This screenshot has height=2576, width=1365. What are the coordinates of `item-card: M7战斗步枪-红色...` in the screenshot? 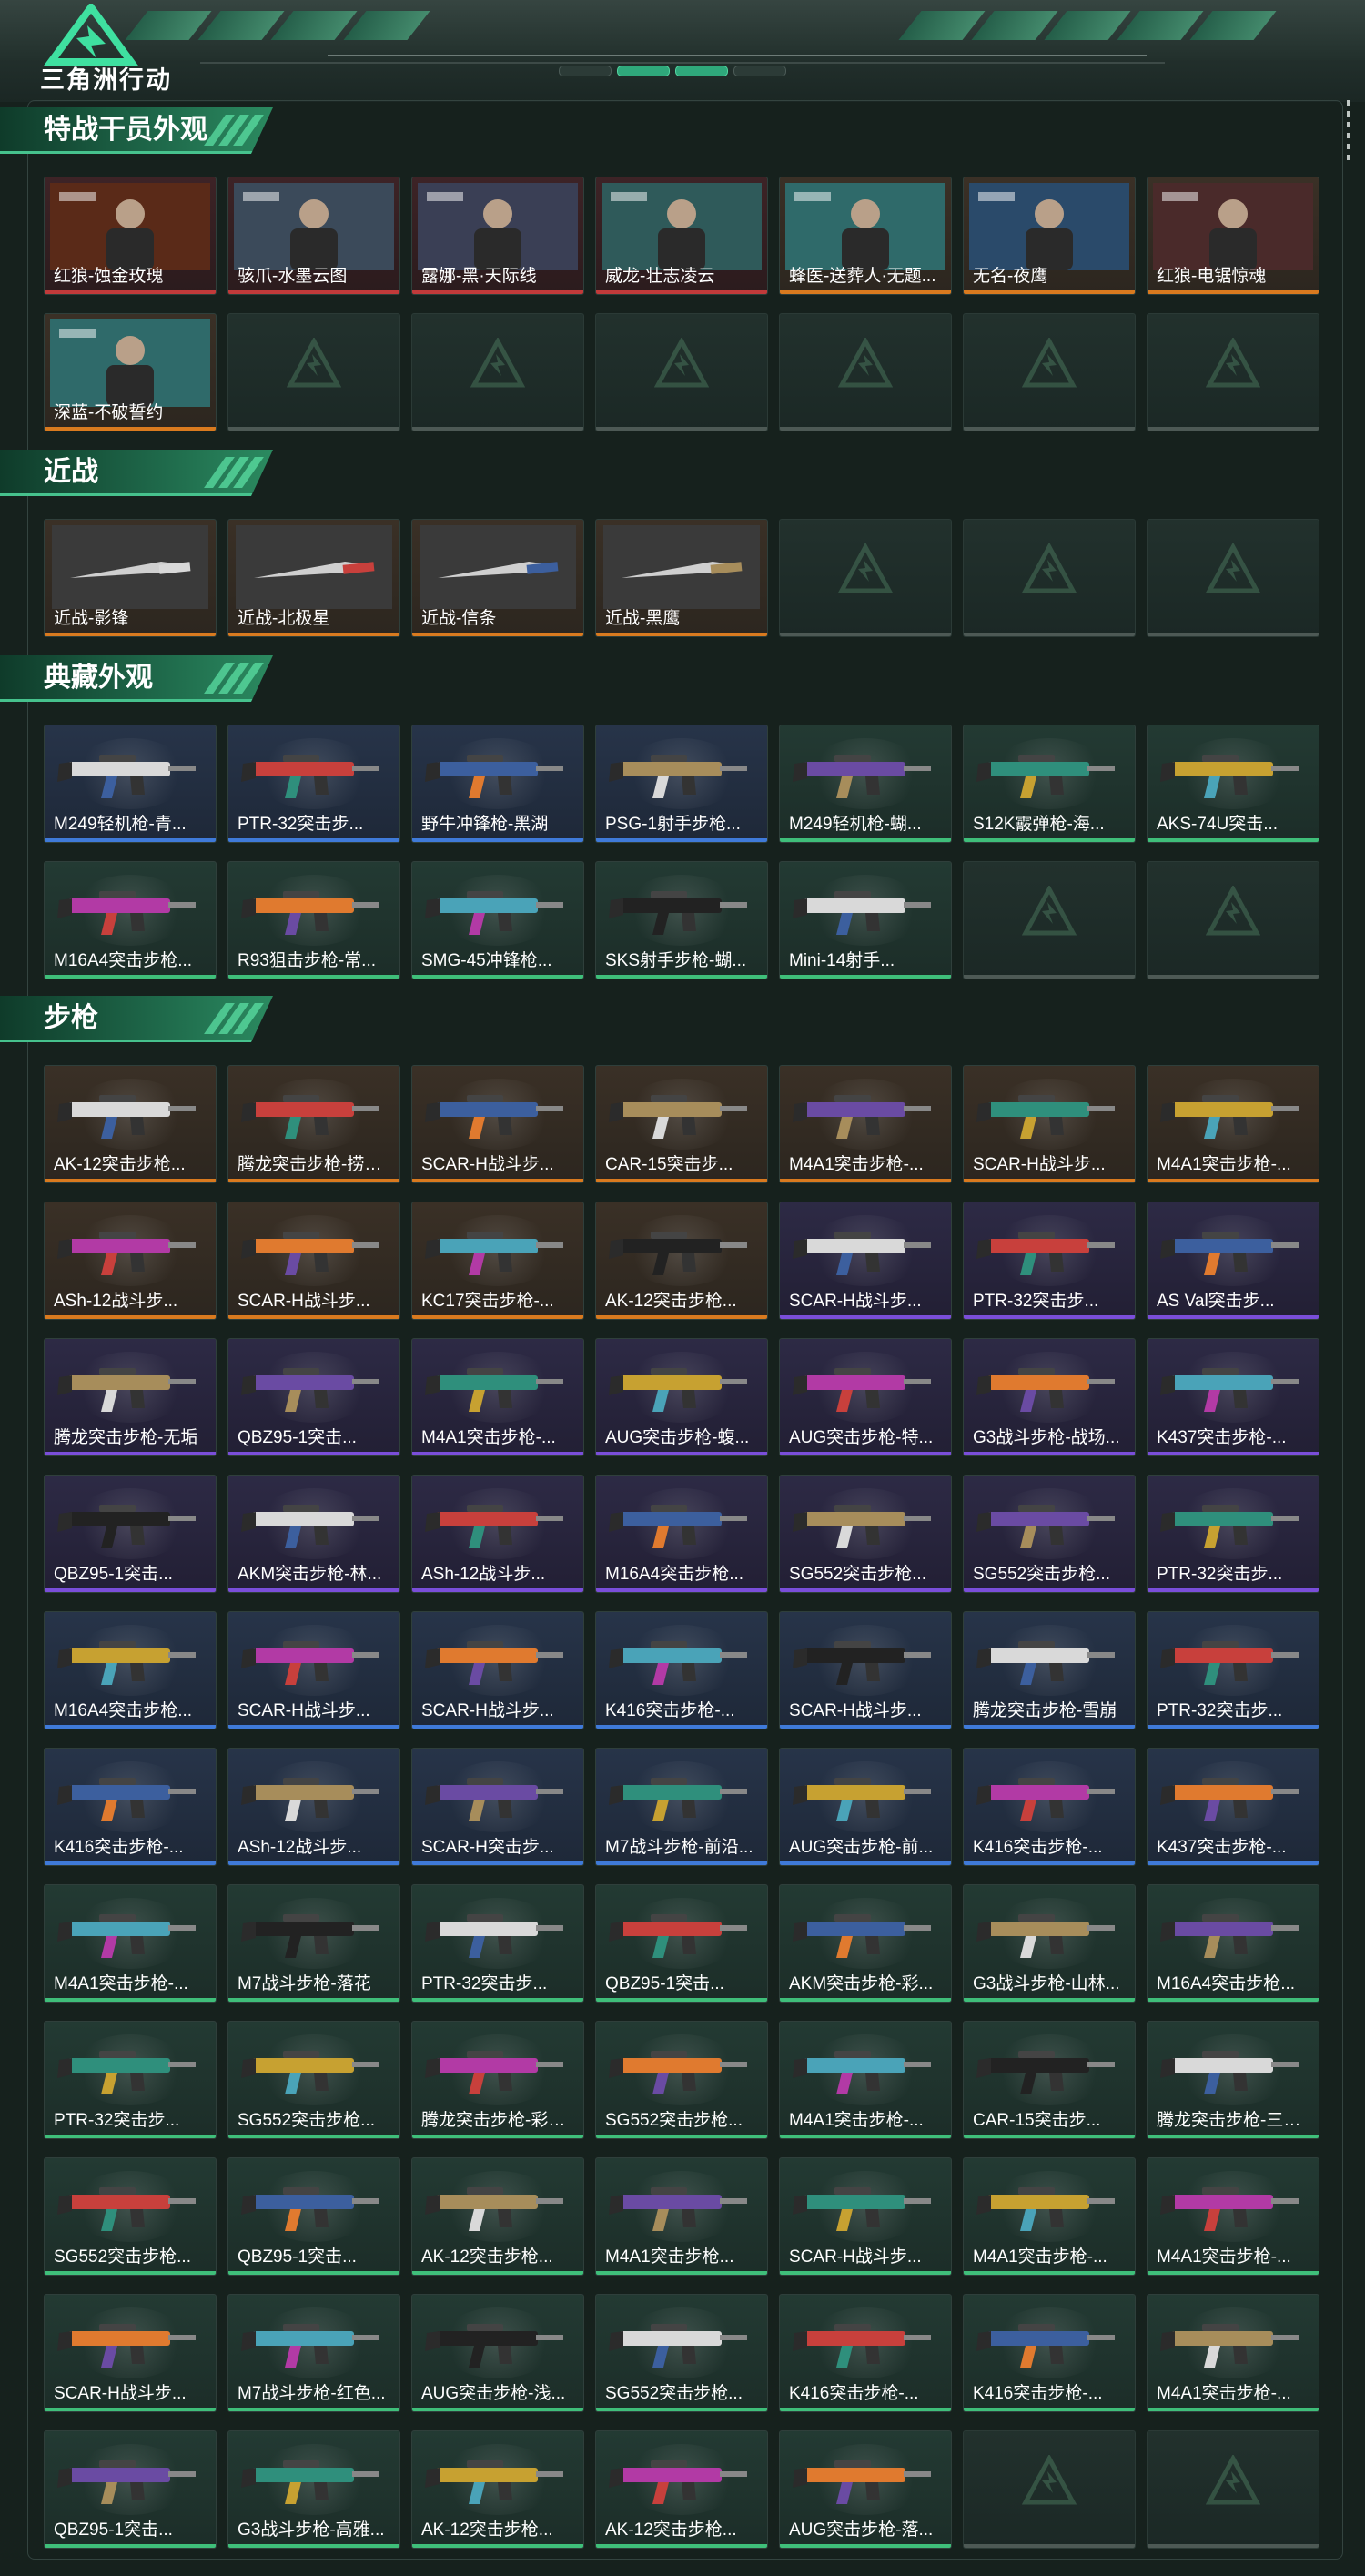 It's located at (314, 2353).